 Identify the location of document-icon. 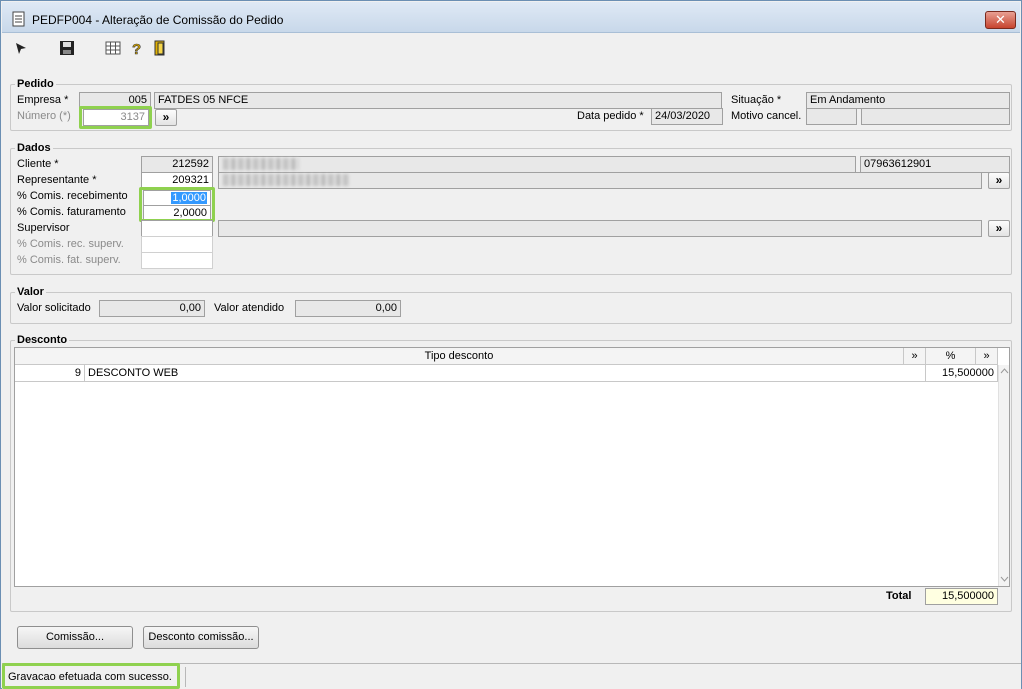
(18, 19).